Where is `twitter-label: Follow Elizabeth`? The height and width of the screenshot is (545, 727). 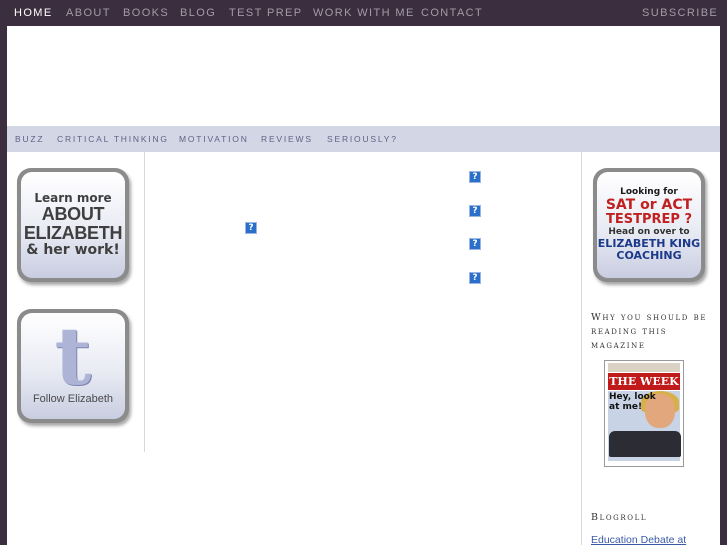
twitter-label: Follow Elizabeth is located at coordinates (73, 399).